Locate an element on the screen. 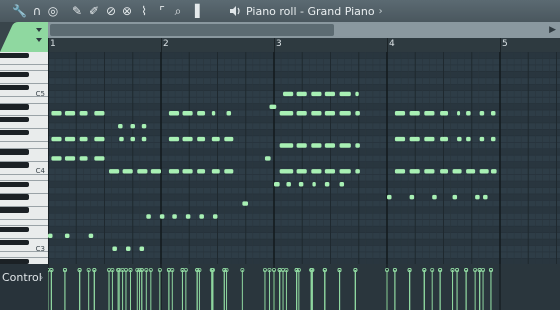  white-key is located at coordinates (24, 221).